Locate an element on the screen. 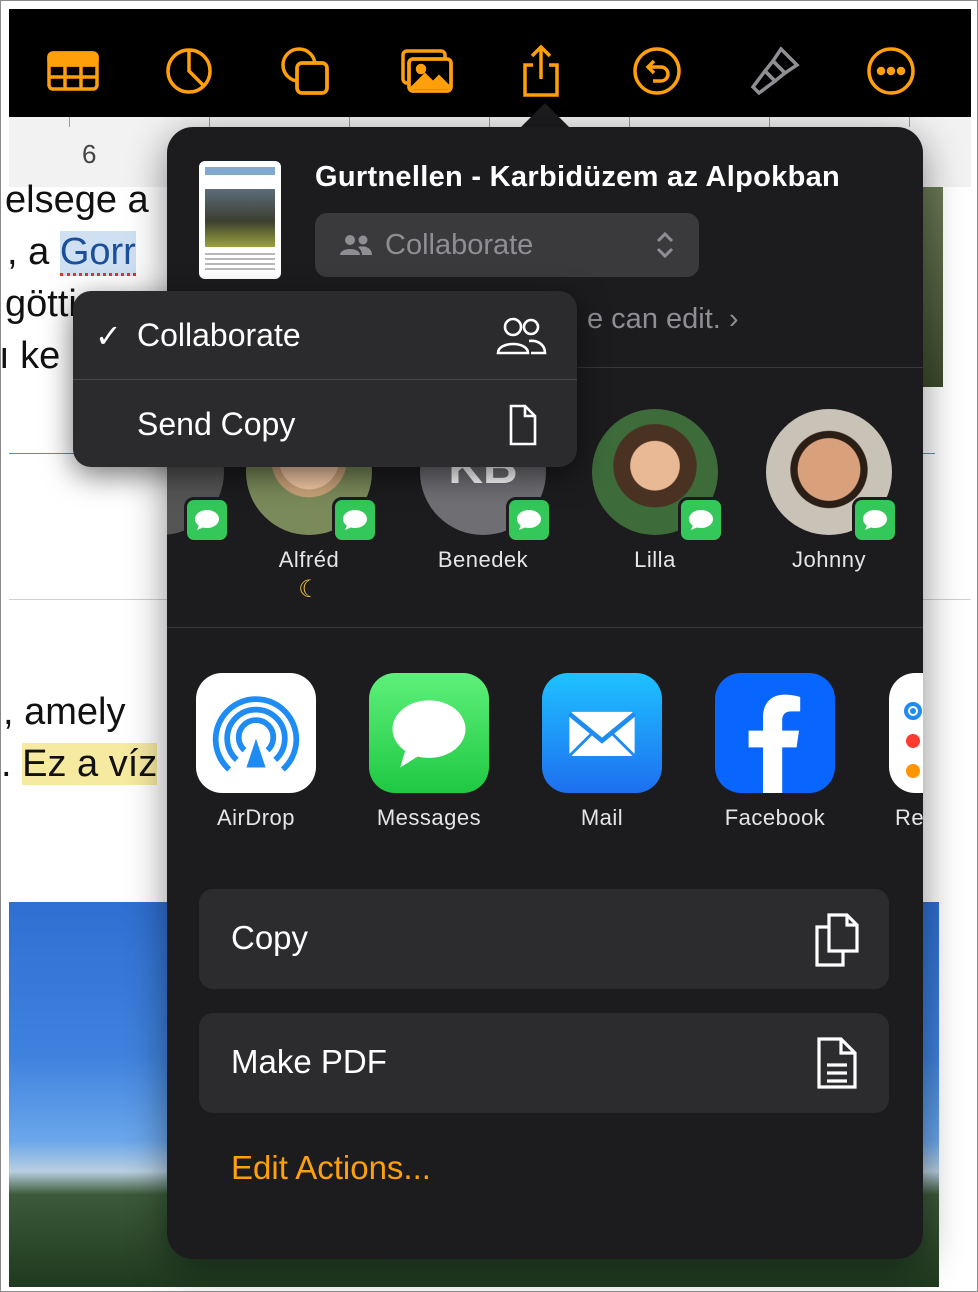 This screenshot has width=978, height=1292. permission-link: e can edit. › is located at coordinates (663, 319).